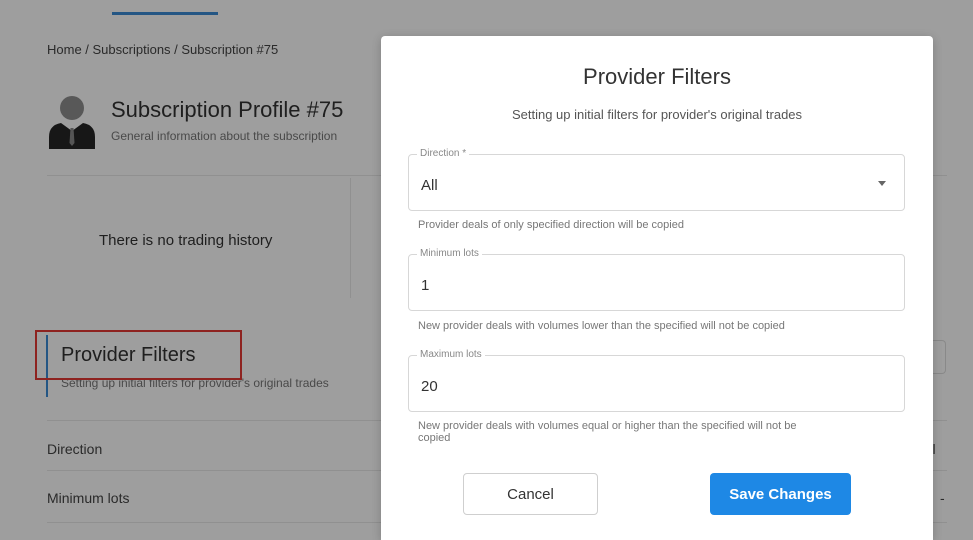 The width and height of the screenshot is (973, 540). I want to click on maximum-lots-input: Maximum lots 20, so click(656, 380).